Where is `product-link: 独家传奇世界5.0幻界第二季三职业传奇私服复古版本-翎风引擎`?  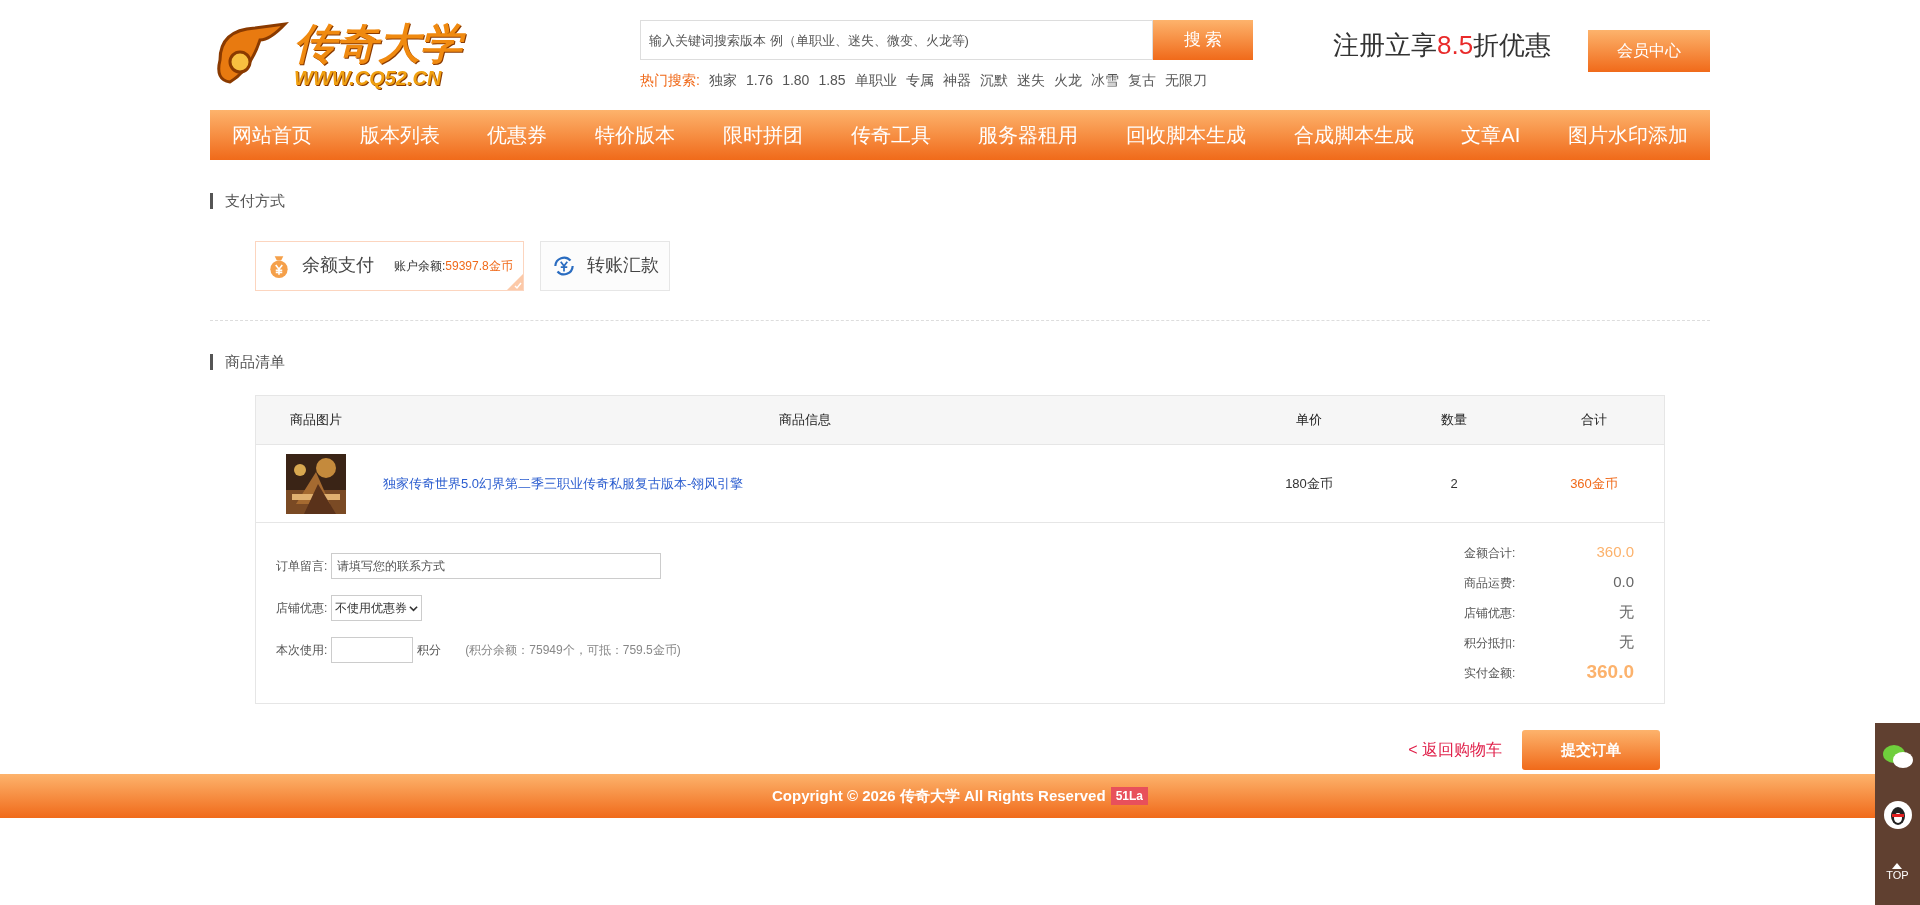
product-link: 独家传奇世界5.0幻界第二季三职业传奇私服复古版本-翎风引擎 is located at coordinates (563, 483).